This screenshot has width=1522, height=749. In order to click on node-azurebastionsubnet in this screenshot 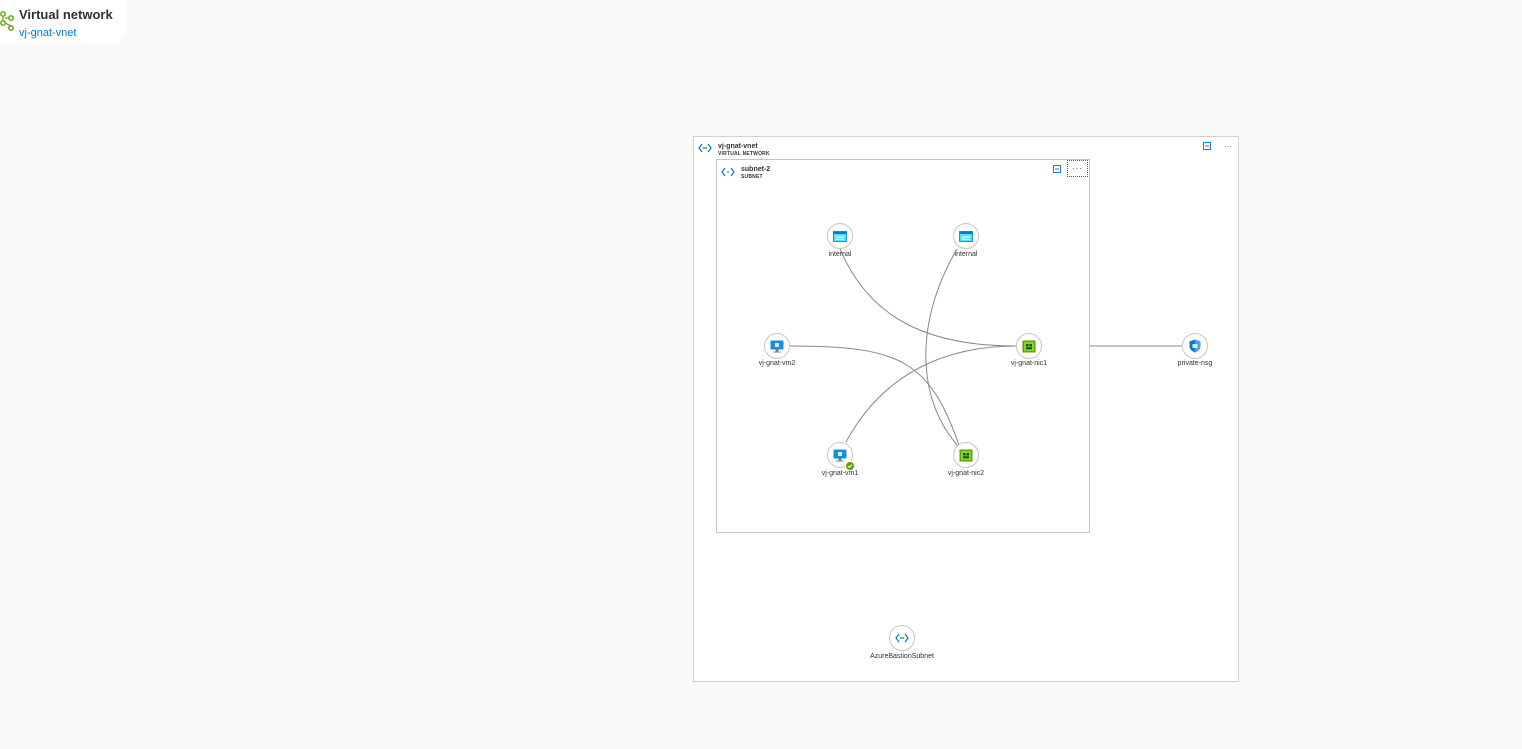, I will do `click(902, 638)`.